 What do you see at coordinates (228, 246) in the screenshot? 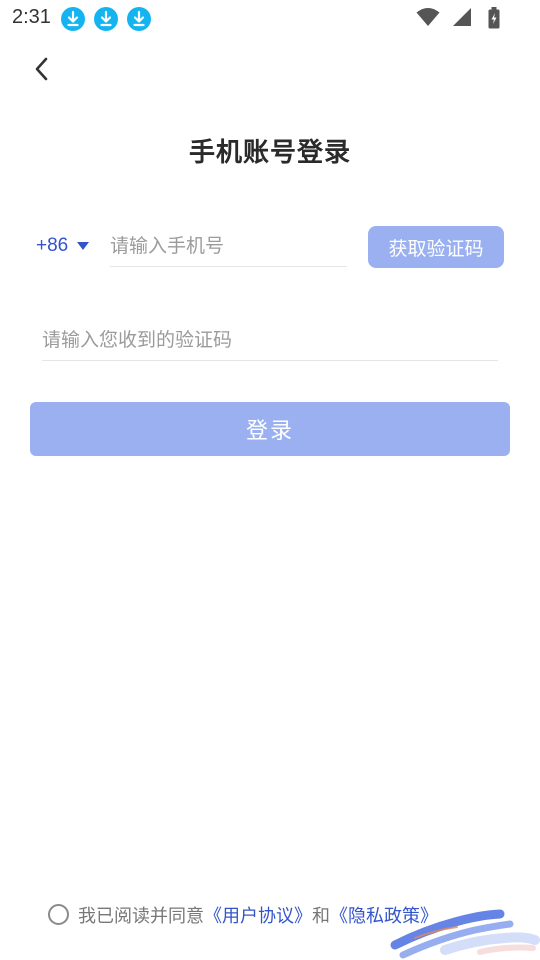
I see `phone-input` at bounding box center [228, 246].